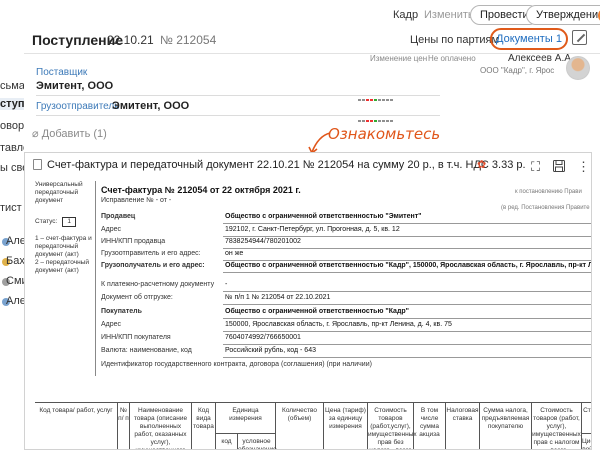 The height and width of the screenshot is (450, 600). Describe the element at coordinates (257, 441) in the screenshot. I see `unit-name-subheader: условное обозначение (нацио- нальное)` at that location.